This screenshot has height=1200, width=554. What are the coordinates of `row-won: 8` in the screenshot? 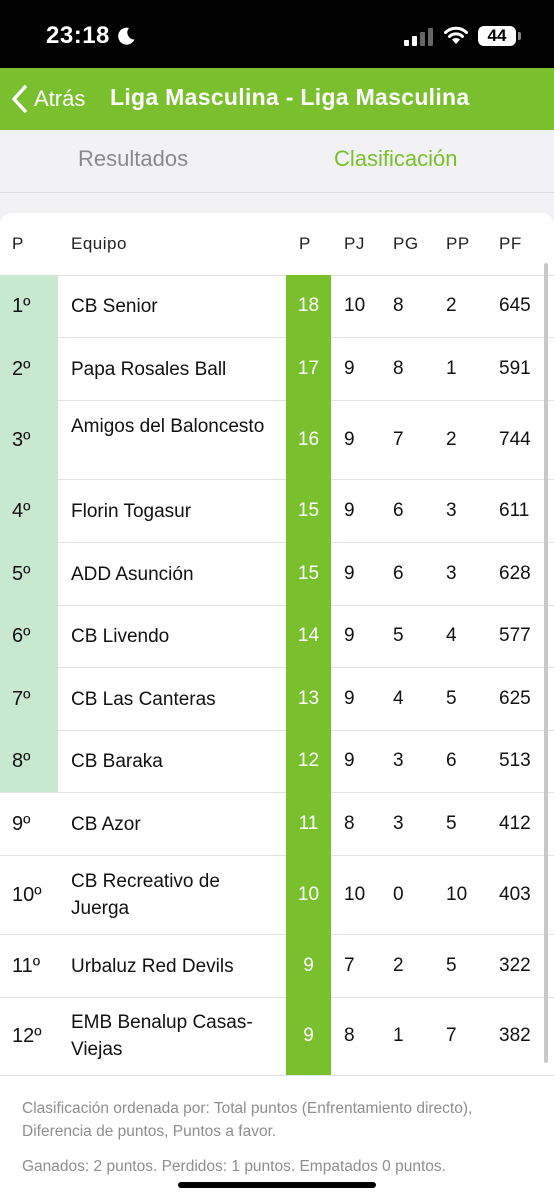 It's located at (398, 368).